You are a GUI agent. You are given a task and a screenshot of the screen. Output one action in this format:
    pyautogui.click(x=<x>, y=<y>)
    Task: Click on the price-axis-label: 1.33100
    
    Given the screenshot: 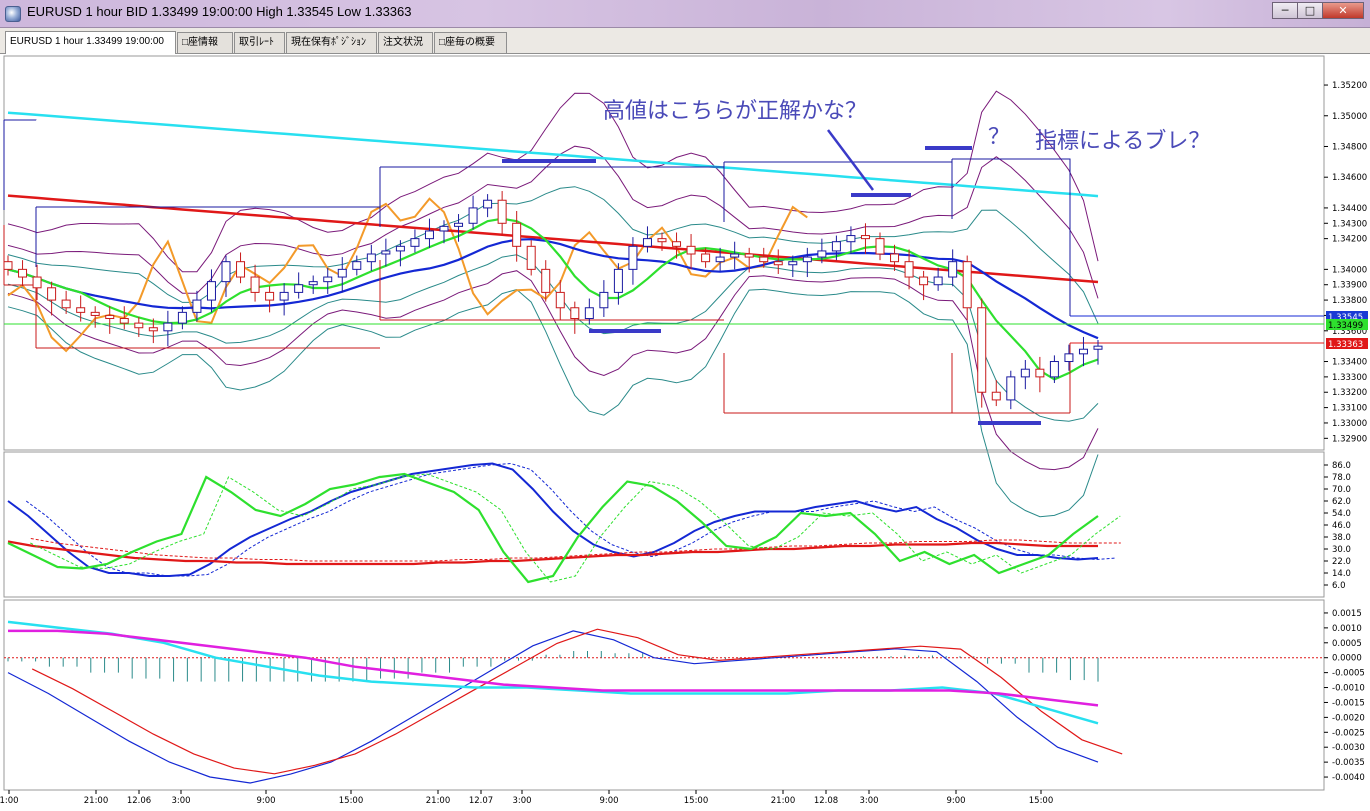 What is the action you would take?
    pyautogui.click(x=1349, y=409)
    